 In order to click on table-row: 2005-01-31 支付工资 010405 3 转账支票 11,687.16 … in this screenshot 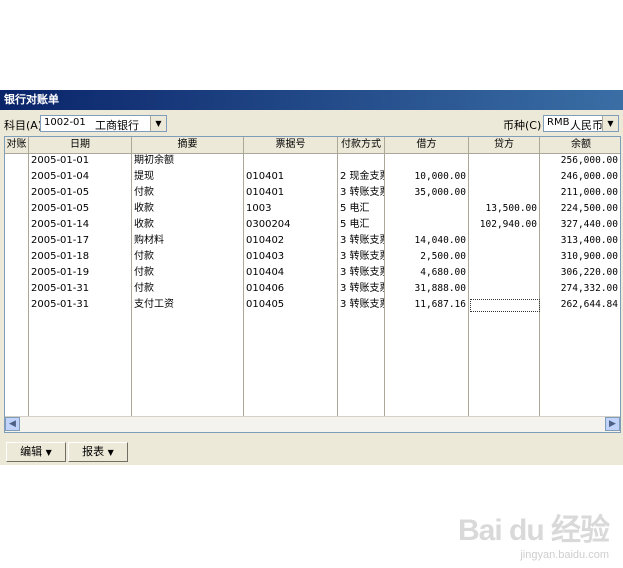, I will do `click(312, 305)`.